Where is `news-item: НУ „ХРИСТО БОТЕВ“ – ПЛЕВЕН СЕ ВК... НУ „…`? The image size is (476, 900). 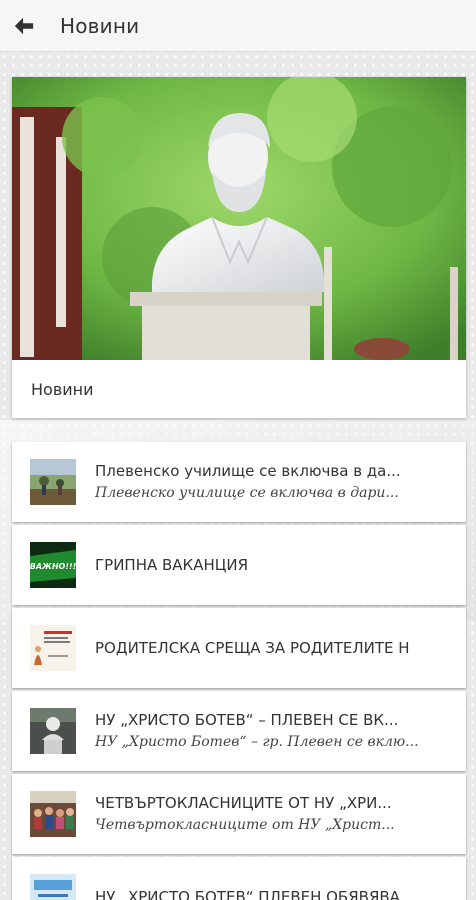
news-item: НУ „ХРИСТО БОТЕВ“ – ПЛЕВЕН СЕ ВК... НУ „… is located at coordinates (239, 731).